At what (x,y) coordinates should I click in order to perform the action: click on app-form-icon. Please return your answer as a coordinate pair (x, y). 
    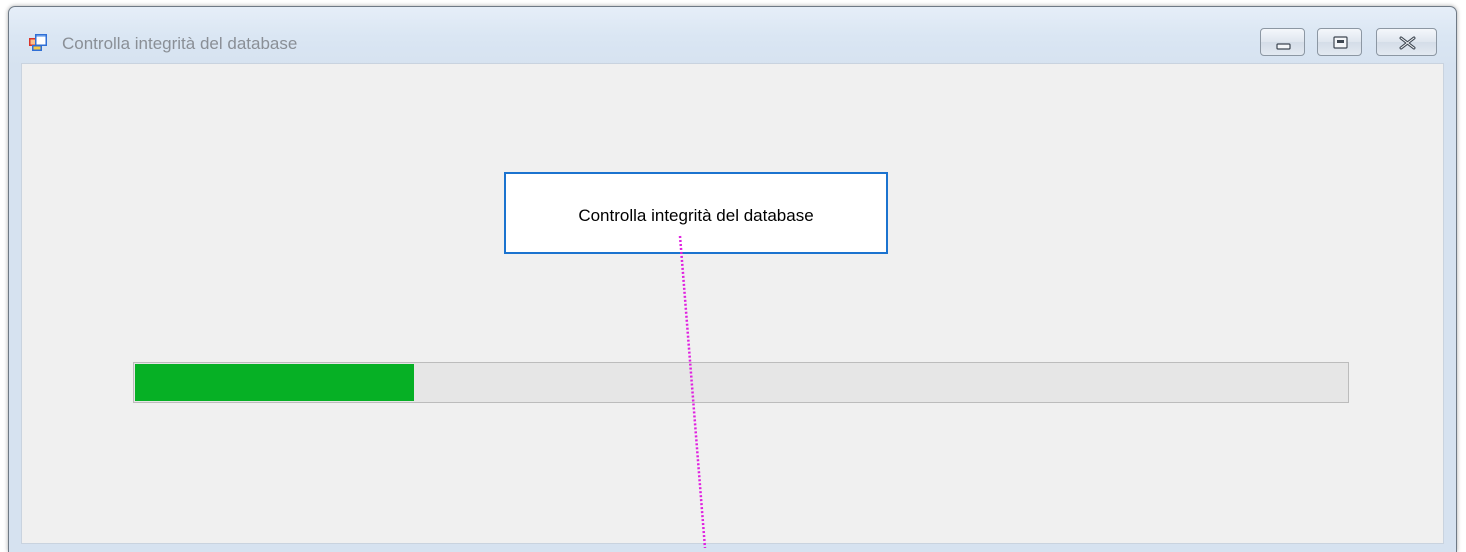
    Looking at the image, I should click on (38, 42).